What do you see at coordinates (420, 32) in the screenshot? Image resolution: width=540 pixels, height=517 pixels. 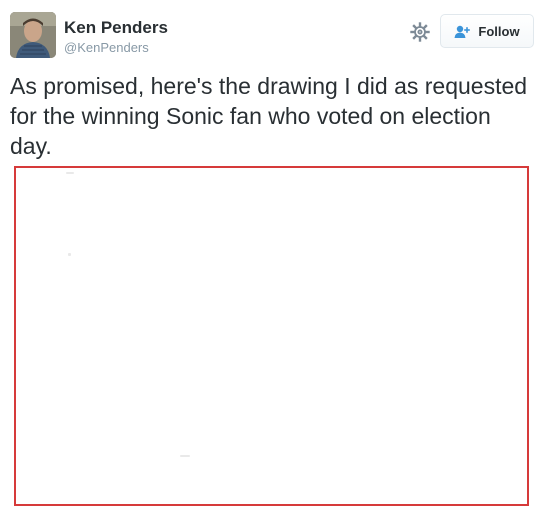 I see `gear-icon` at bounding box center [420, 32].